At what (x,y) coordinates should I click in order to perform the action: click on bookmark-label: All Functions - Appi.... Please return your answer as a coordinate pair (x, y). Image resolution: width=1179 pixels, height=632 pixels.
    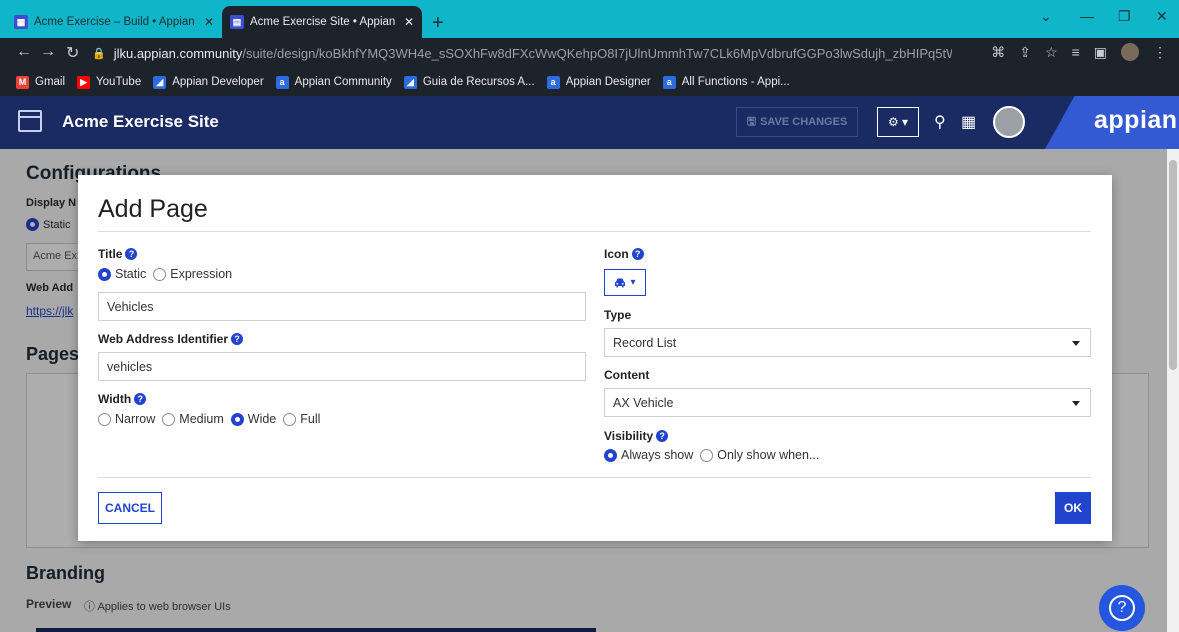
    Looking at the image, I should click on (735, 82).